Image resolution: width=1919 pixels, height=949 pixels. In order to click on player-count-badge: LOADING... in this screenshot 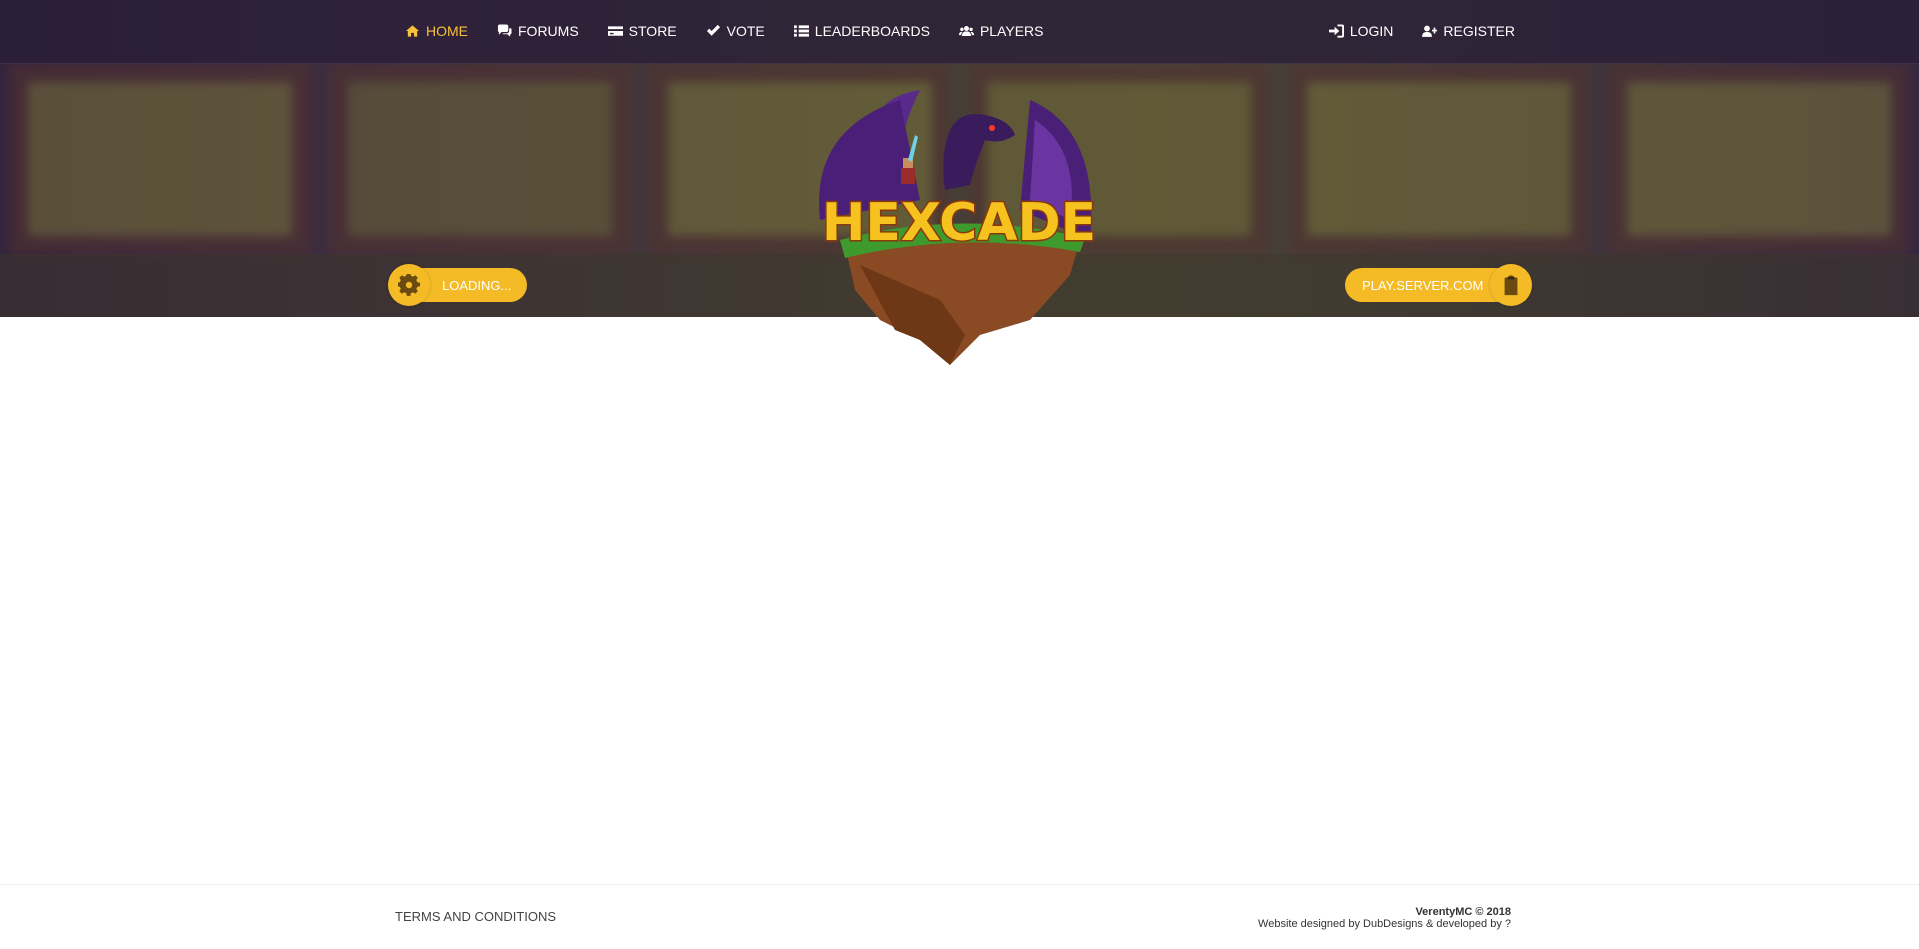, I will do `click(457, 285)`.